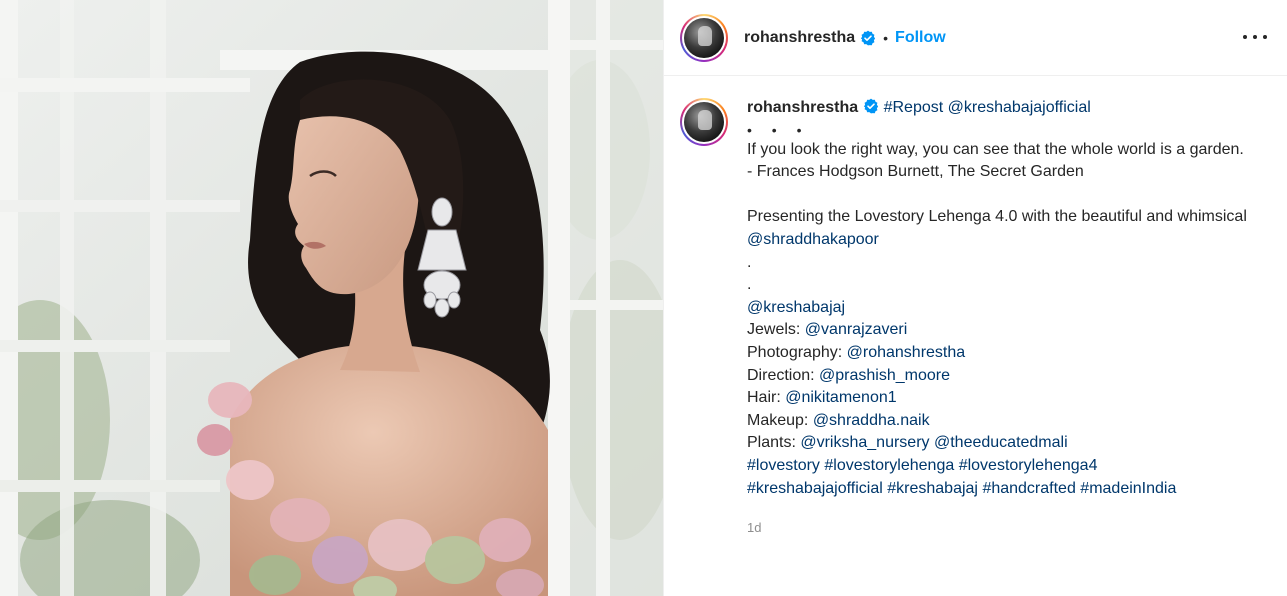 The width and height of the screenshot is (1287, 596). What do you see at coordinates (920, 38) in the screenshot?
I see `follow-button: Follow` at bounding box center [920, 38].